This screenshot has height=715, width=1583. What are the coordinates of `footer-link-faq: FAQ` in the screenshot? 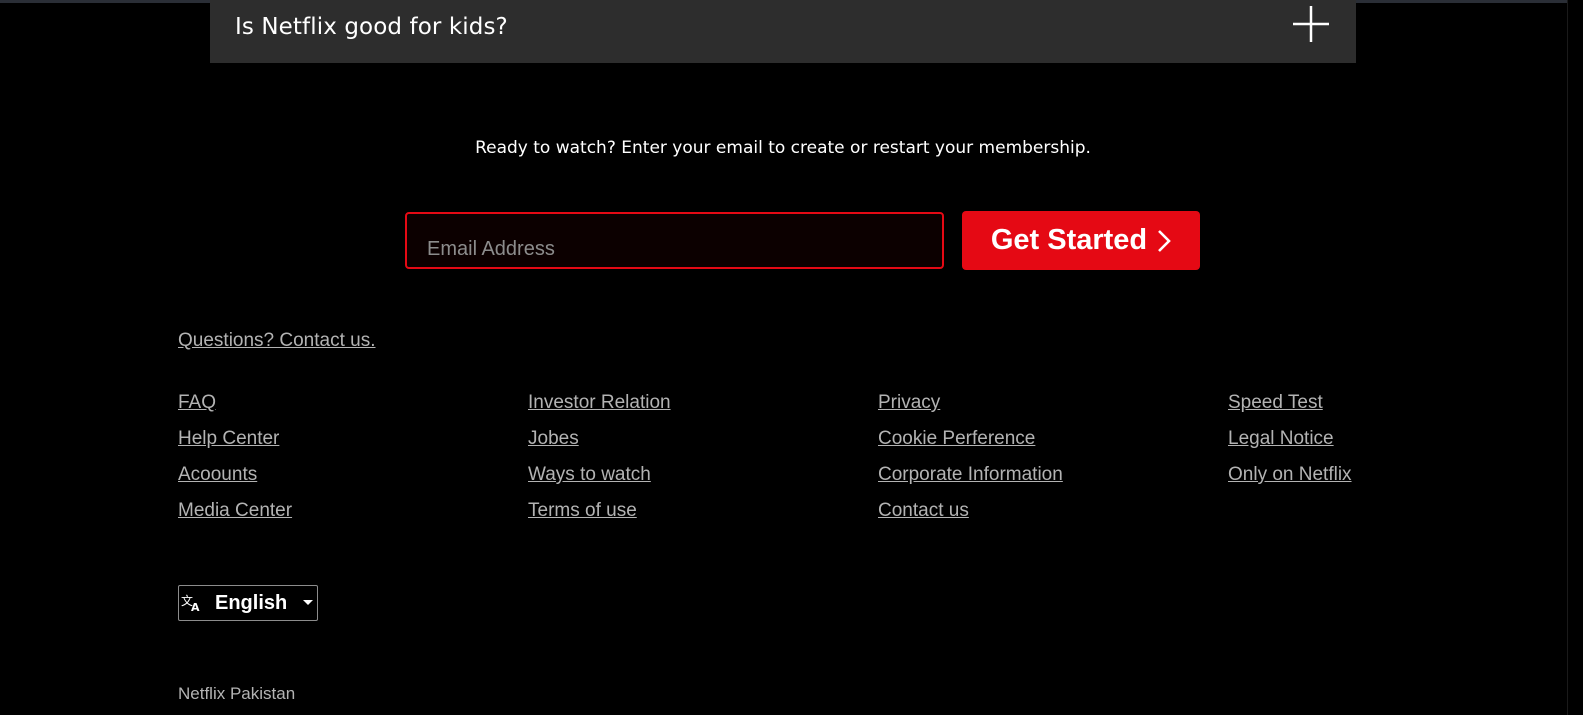 It's located at (235, 402).